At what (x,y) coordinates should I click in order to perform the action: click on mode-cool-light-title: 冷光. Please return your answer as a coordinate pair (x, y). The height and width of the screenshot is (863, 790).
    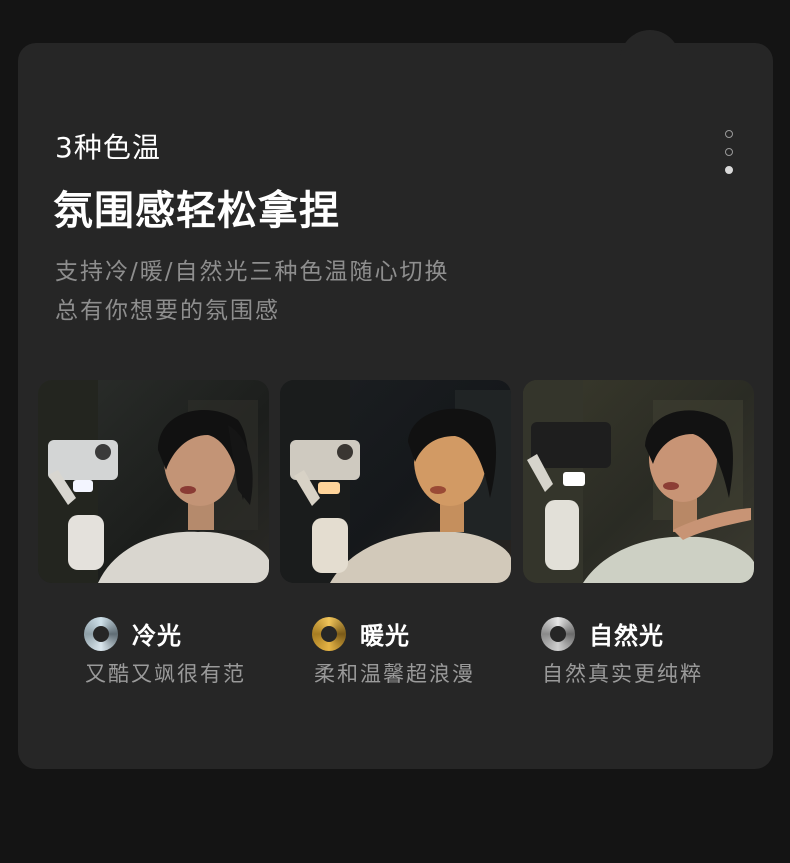
    Looking at the image, I should click on (157, 636).